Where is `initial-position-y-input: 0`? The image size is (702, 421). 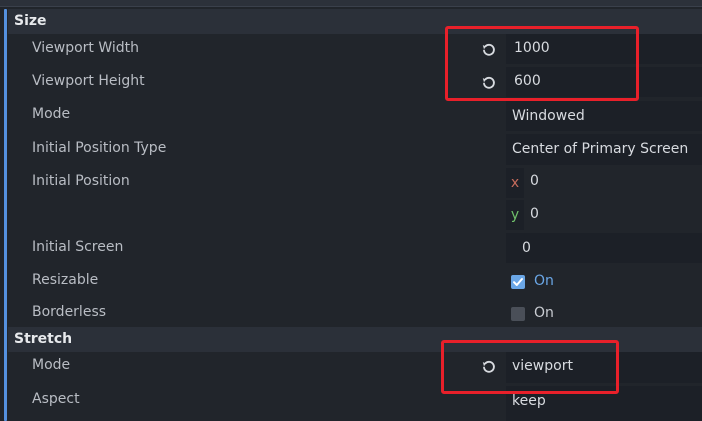
initial-position-y-input: 0 is located at coordinates (534, 214).